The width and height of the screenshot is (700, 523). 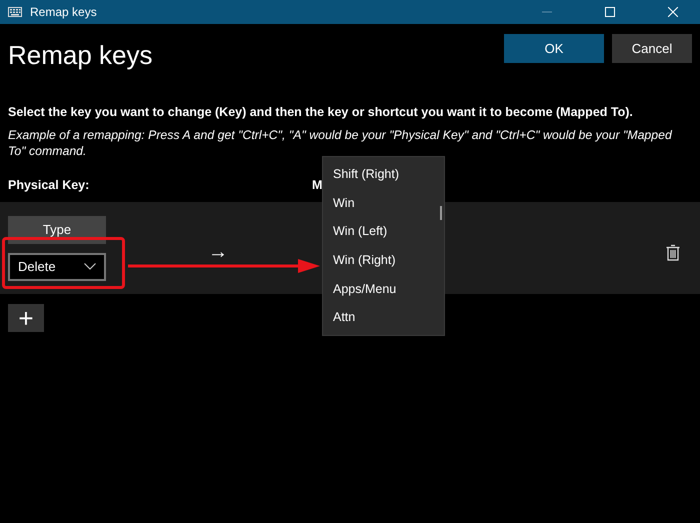 I want to click on menu-item: Apps/Menu, so click(x=383, y=291).